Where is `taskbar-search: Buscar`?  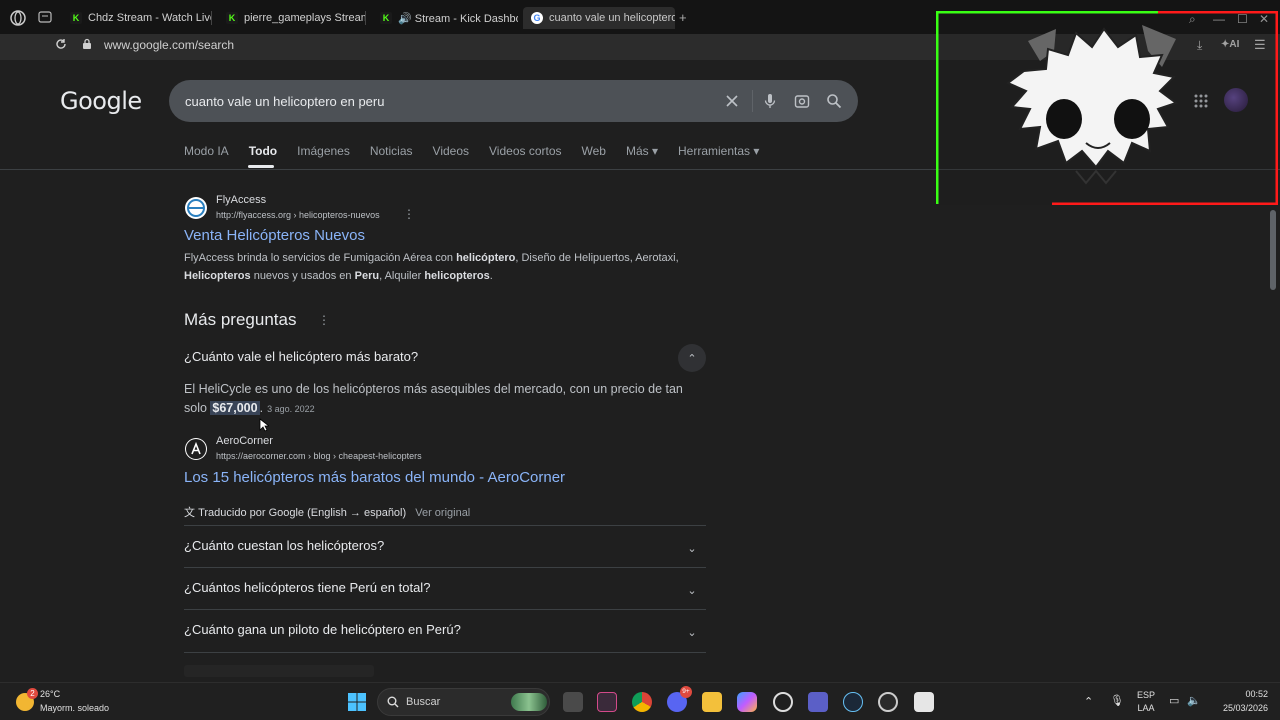
taskbar-search: Buscar is located at coordinates (463, 702).